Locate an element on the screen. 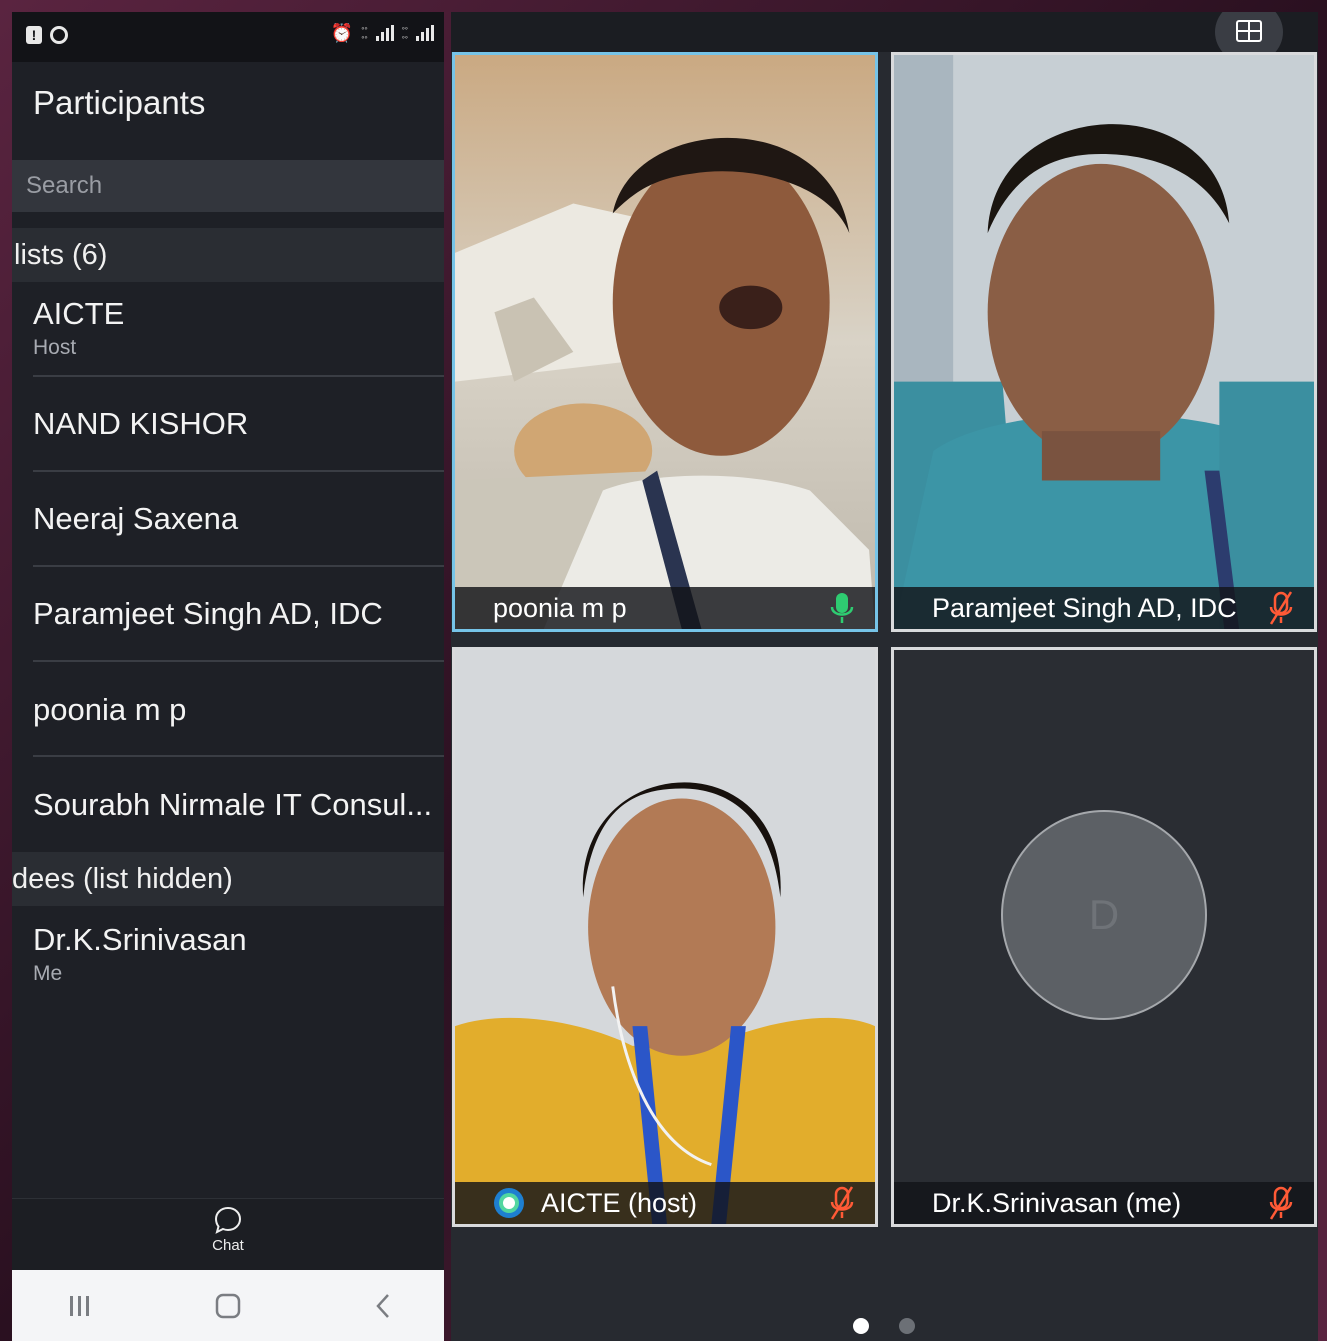  video-tile: Paramjeet Singh AD, IDC is located at coordinates (1104, 342).